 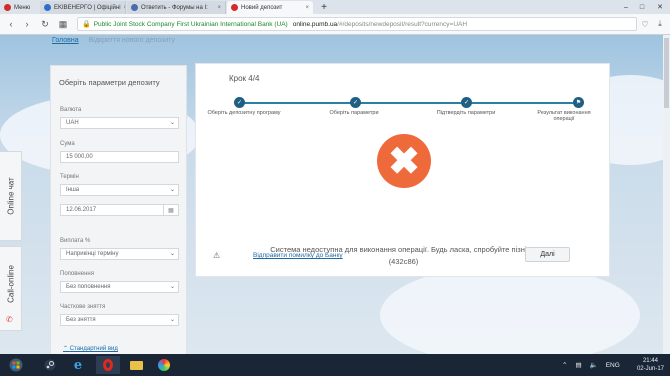 What do you see at coordinates (613, 365) in the screenshot?
I see `language-indicator: ENG` at bounding box center [613, 365].